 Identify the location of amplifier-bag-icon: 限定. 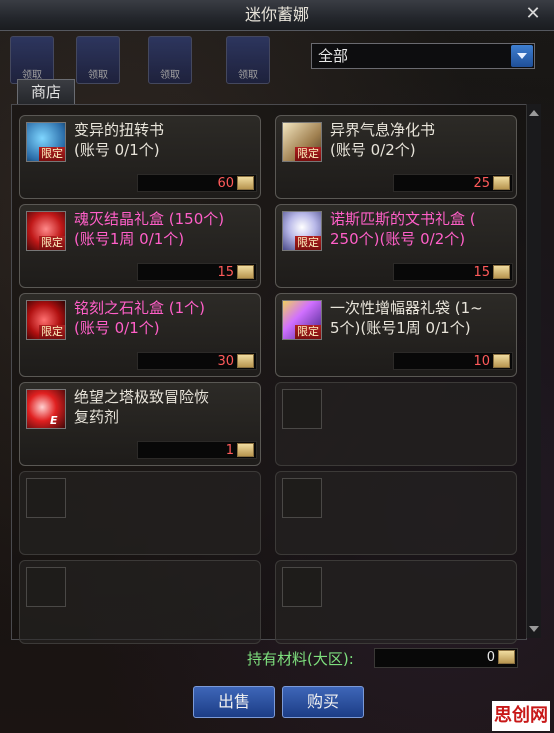
(302, 320).